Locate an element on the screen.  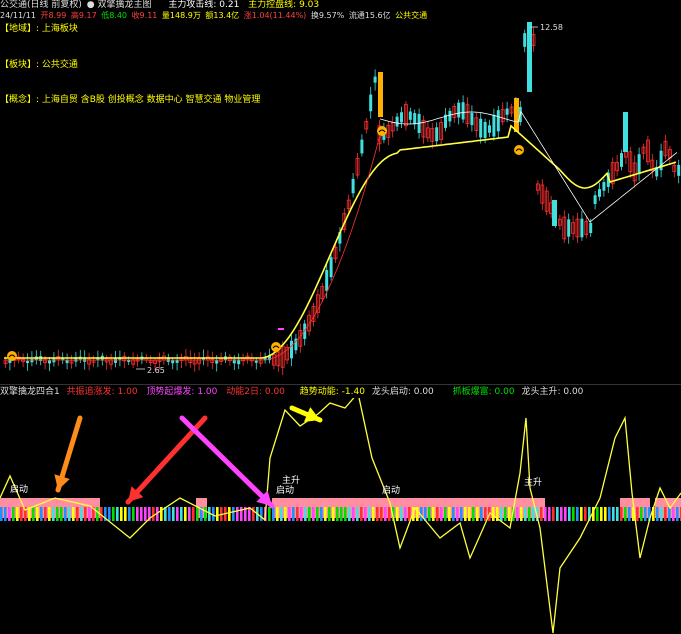
panel-divider is located at coordinates (340, 384).